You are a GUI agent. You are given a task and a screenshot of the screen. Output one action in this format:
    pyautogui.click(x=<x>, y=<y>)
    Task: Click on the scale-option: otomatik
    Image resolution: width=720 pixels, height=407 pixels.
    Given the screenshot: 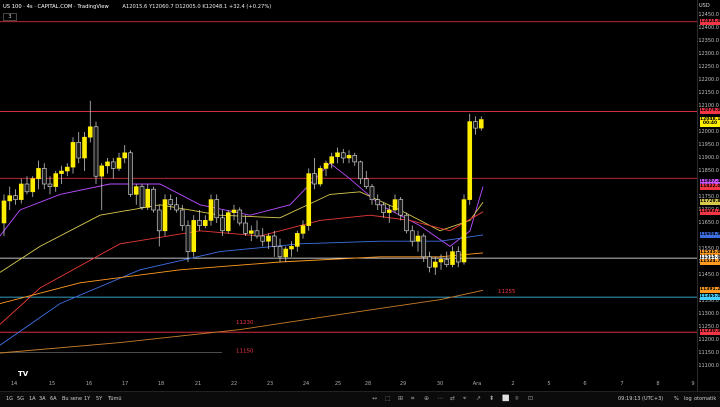 What is the action you would take?
    pyautogui.click(x=705, y=399)
    